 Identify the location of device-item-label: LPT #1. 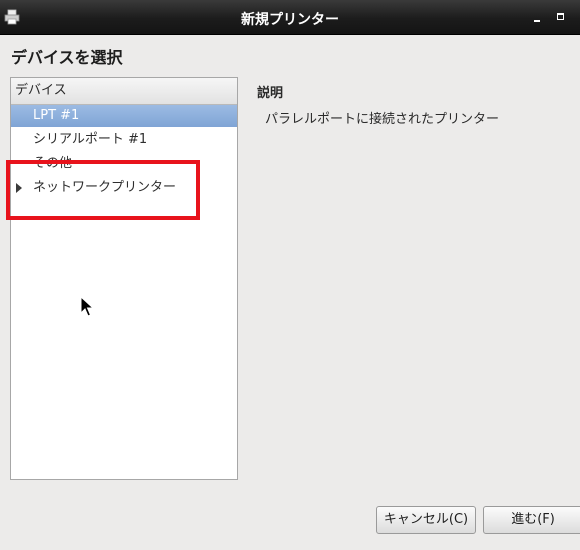
(56, 115).